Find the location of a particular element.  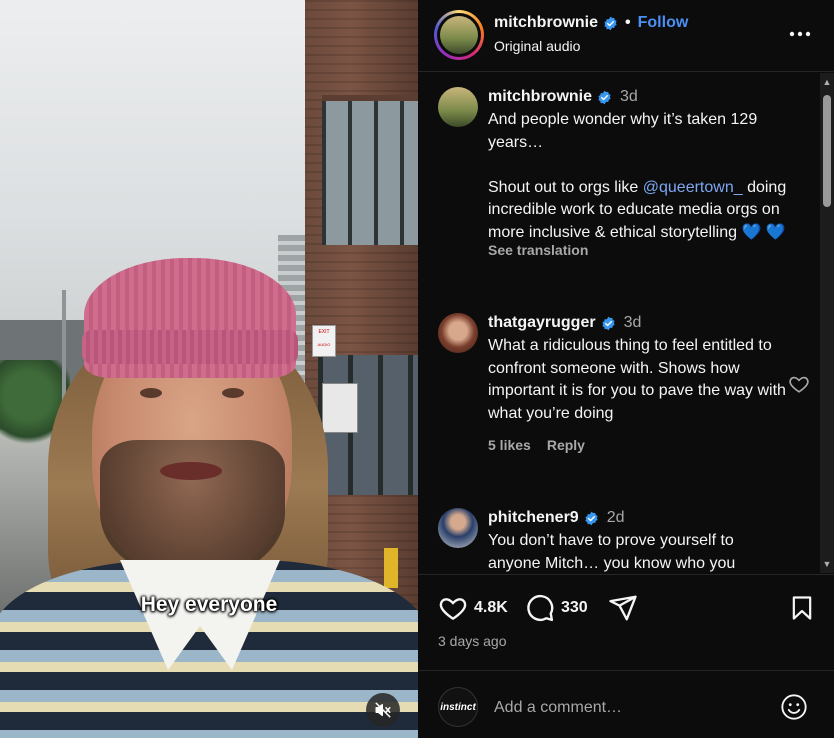

author-username: mitchbrownie is located at coordinates (546, 23).